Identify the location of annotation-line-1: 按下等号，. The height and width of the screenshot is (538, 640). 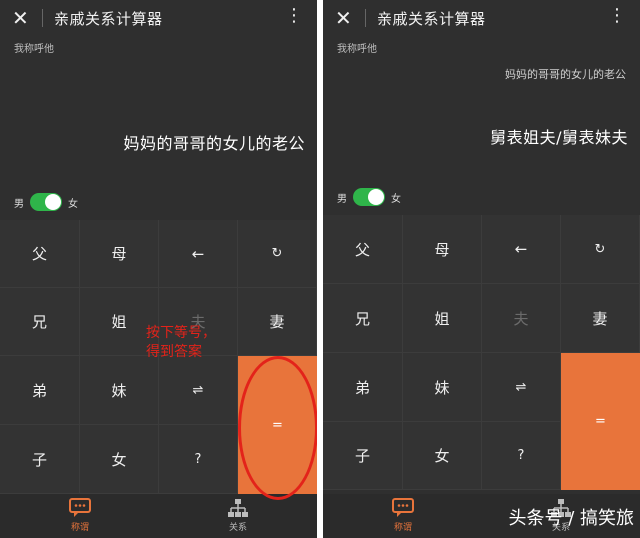
(181, 333).